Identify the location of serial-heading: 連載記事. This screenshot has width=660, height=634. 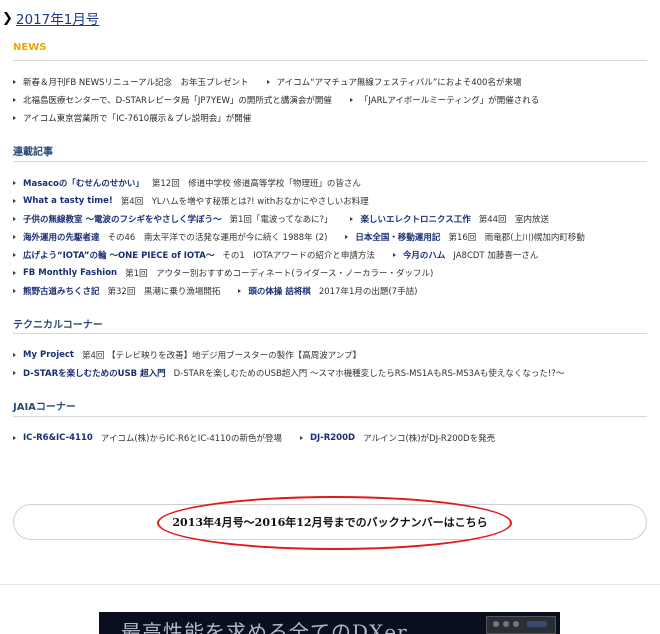
(33, 152).